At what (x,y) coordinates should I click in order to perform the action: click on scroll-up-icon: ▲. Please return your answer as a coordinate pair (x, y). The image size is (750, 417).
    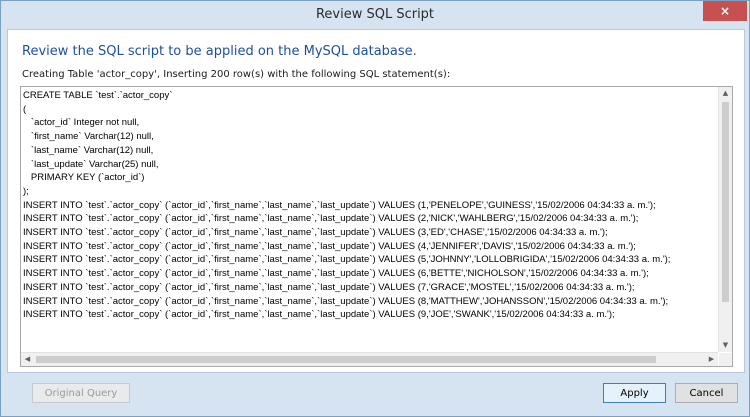
    Looking at the image, I should click on (725, 93).